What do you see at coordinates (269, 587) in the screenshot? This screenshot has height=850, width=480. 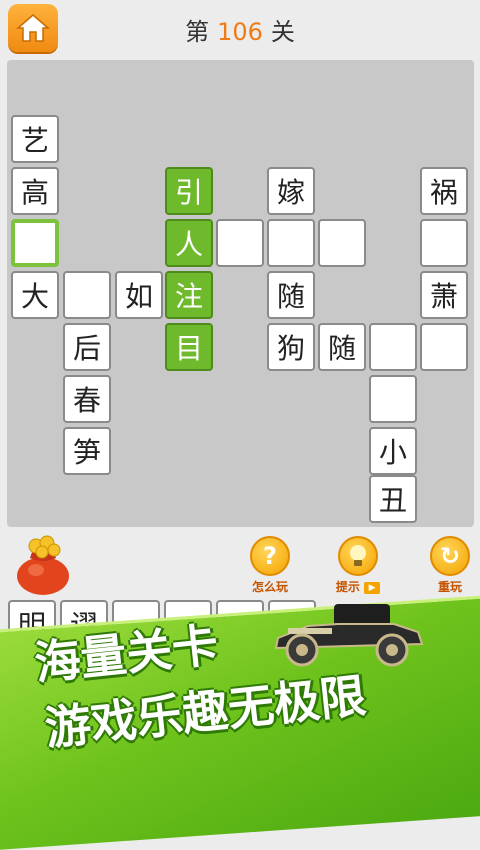 I see `how-to-play-label: 怎么玩` at bounding box center [269, 587].